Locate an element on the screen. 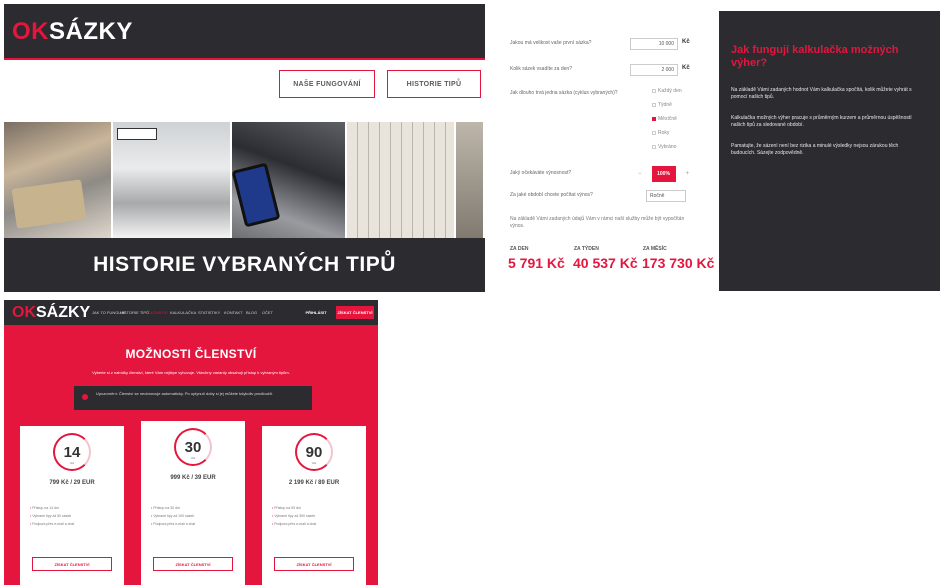 The height and width of the screenshot is (585, 943). photo-ticket-board is located at coordinates (401, 180).